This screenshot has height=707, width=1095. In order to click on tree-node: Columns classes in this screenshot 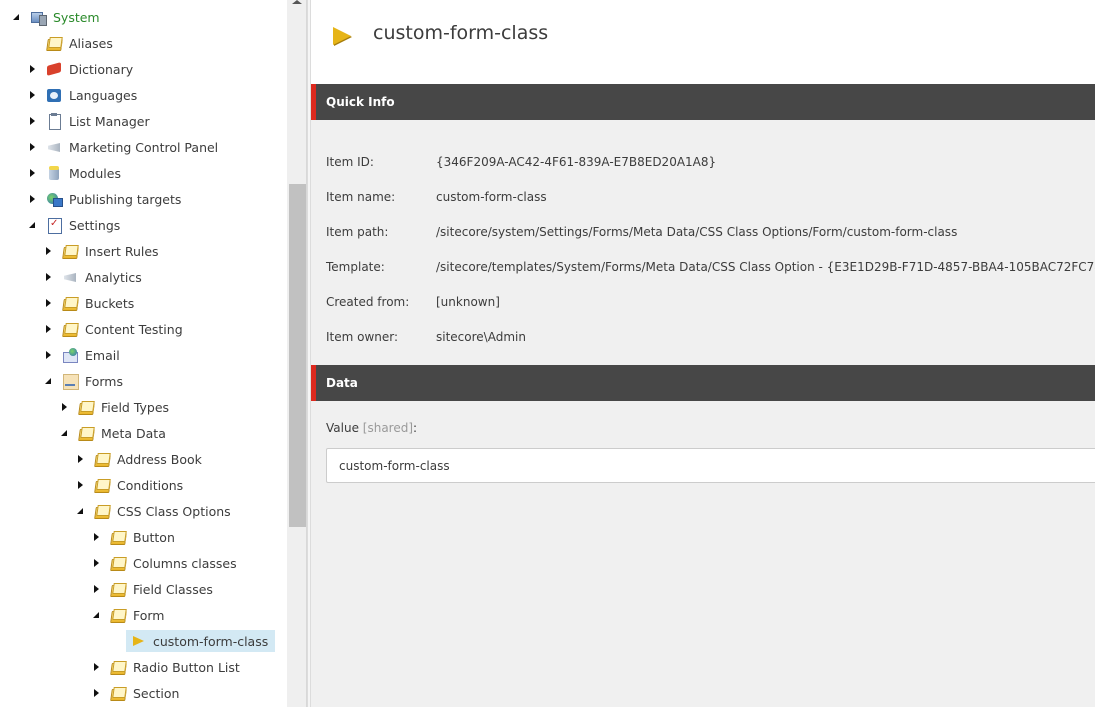, I will do `click(166, 563)`.